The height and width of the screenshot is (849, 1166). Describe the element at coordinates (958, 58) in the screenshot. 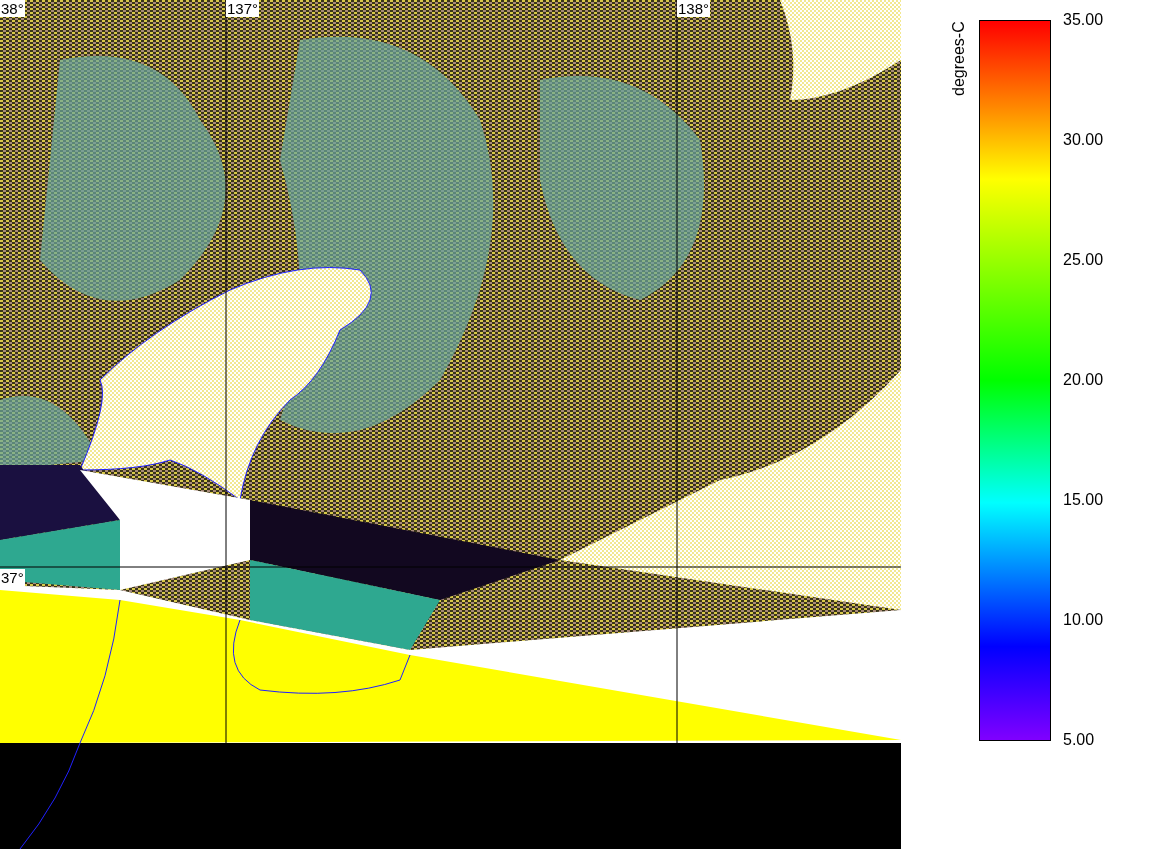

I see `colorbar-title: degrees-C` at that location.